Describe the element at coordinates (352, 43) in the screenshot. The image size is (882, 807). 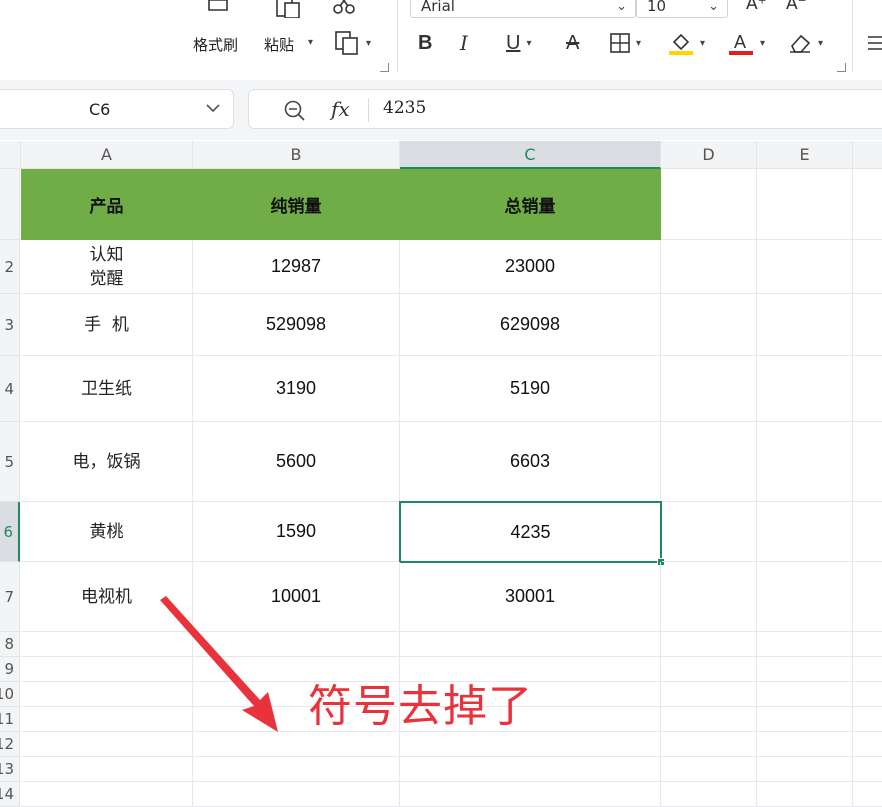
I see `copy-button: ▾` at that location.